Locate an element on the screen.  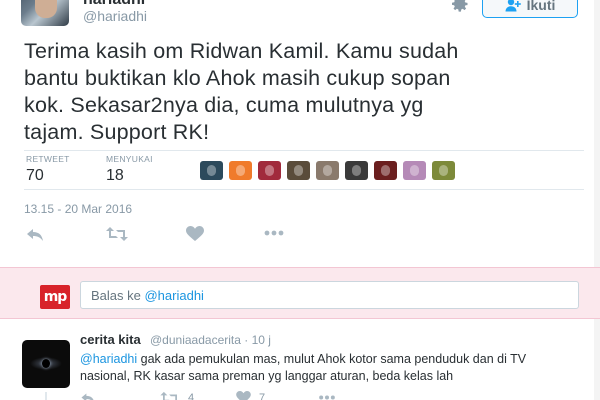
retweet-action: 4 is located at coordinates (177, 395).